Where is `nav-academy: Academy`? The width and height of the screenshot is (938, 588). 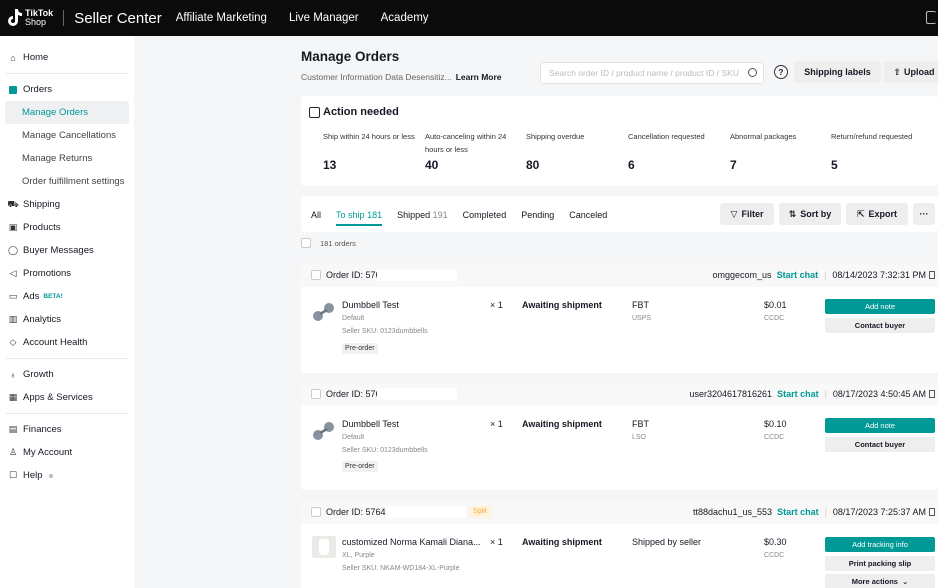
nav-academy: Academy is located at coordinates (405, 18).